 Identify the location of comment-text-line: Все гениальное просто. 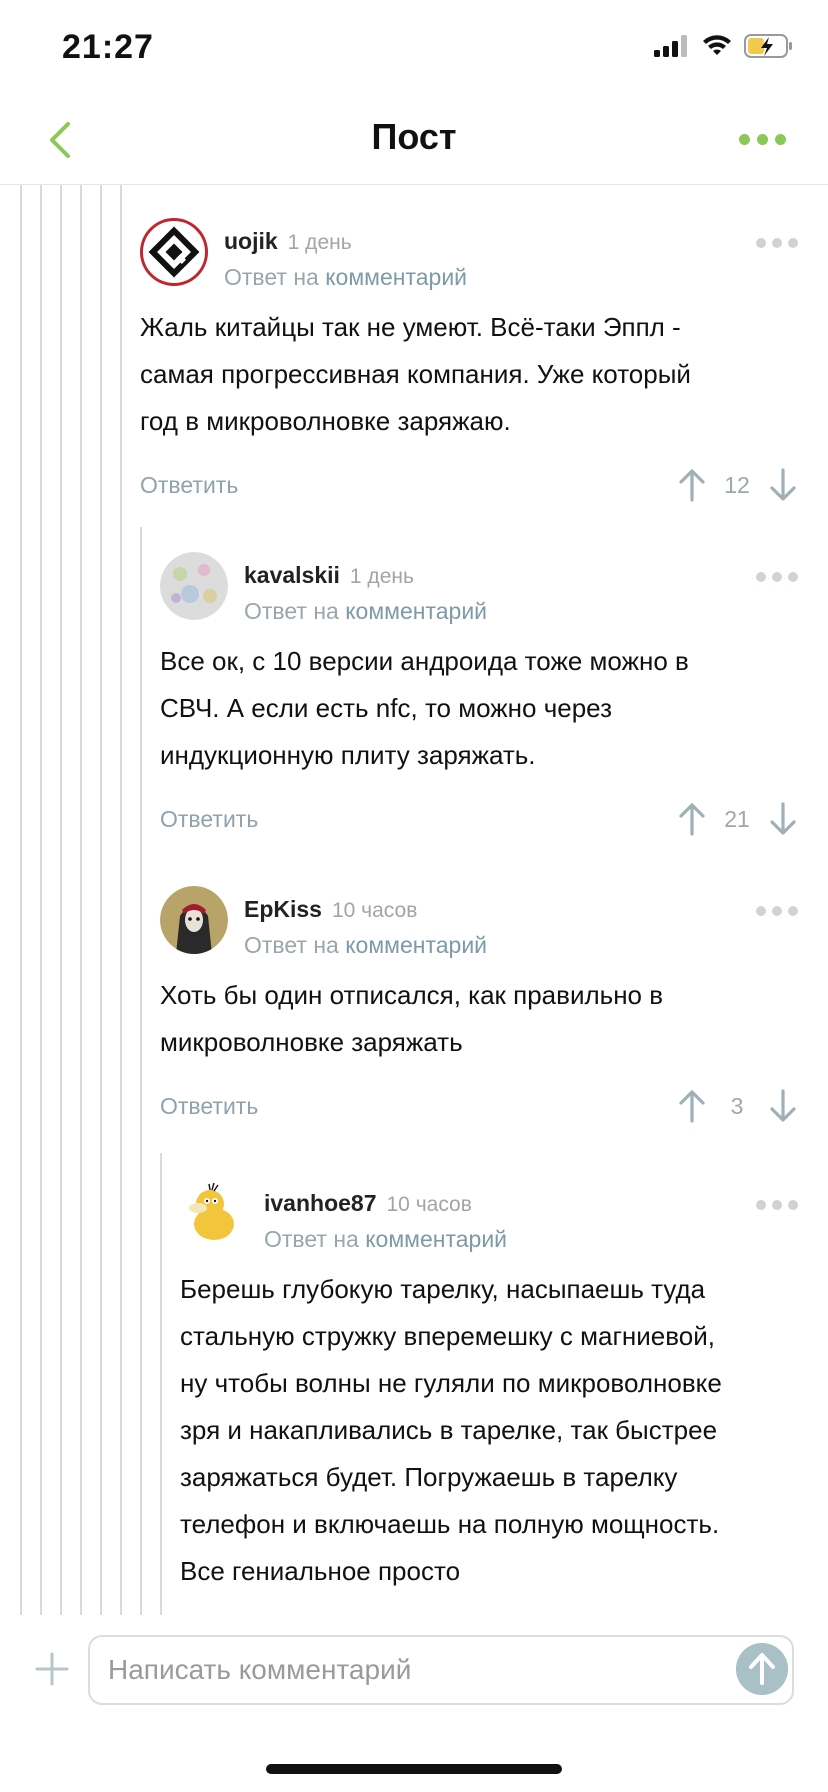
(320, 1571).